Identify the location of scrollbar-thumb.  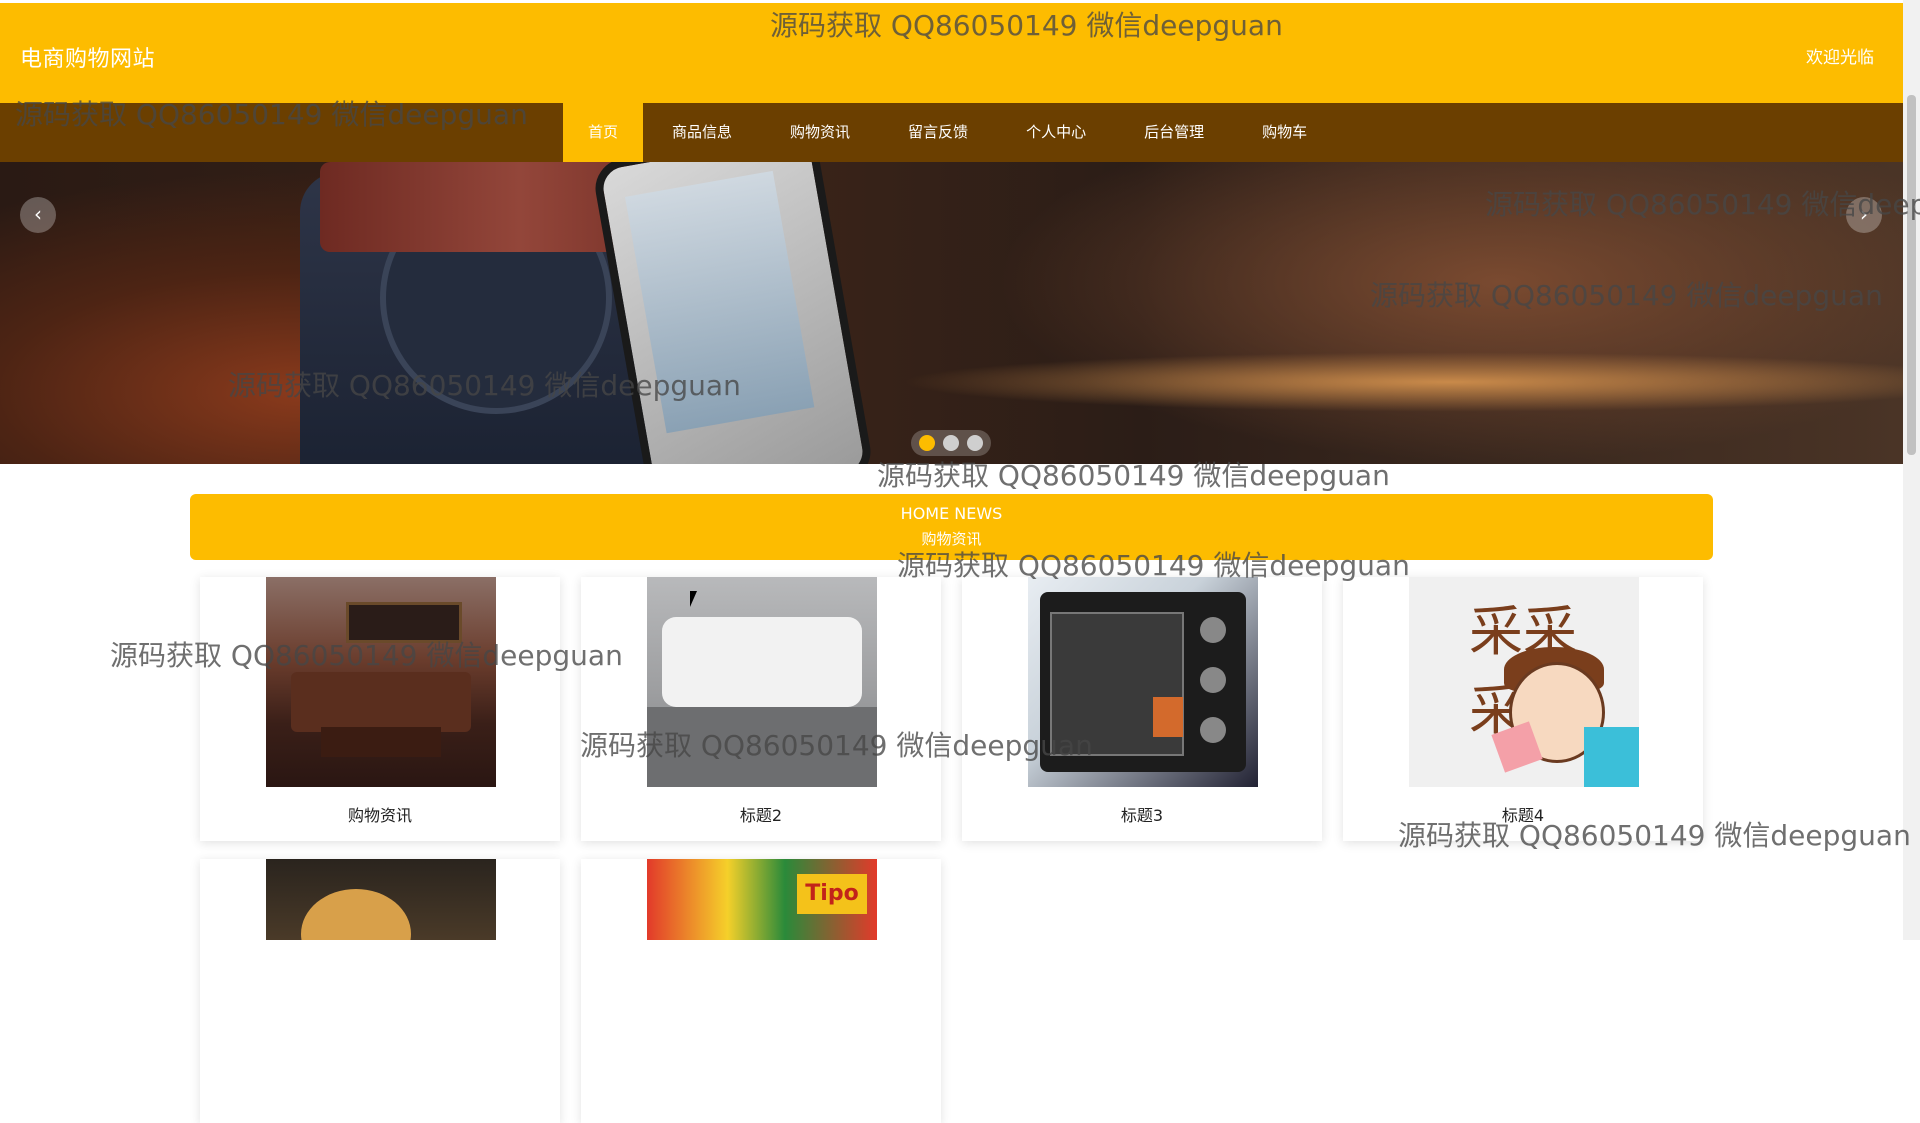
(1911, 275).